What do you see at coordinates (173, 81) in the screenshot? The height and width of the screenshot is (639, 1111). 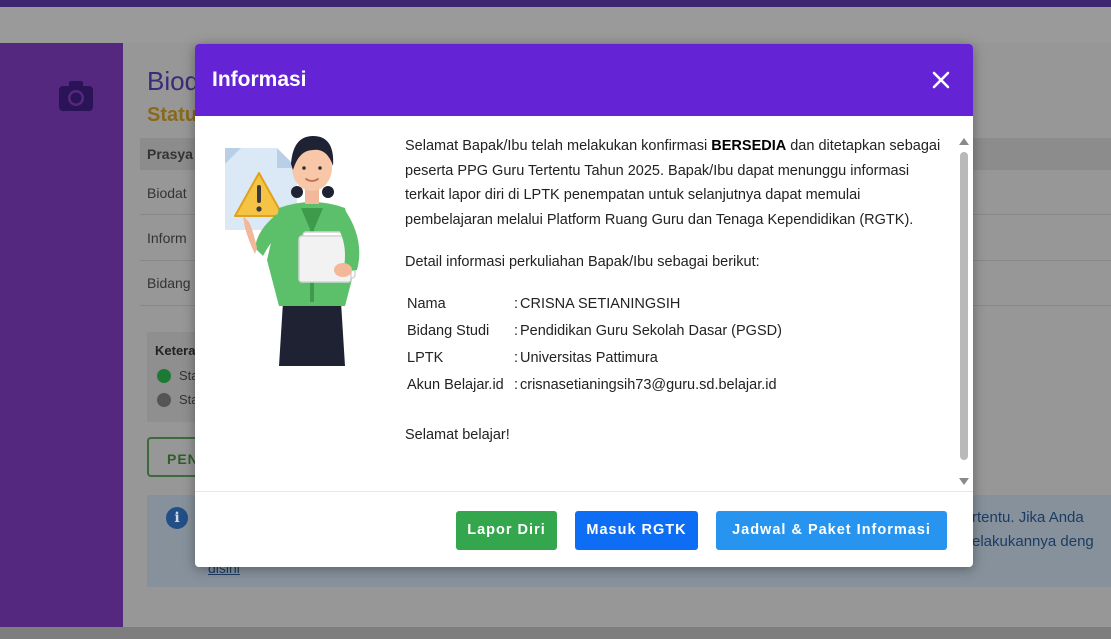 I see `page-title: Biod` at bounding box center [173, 81].